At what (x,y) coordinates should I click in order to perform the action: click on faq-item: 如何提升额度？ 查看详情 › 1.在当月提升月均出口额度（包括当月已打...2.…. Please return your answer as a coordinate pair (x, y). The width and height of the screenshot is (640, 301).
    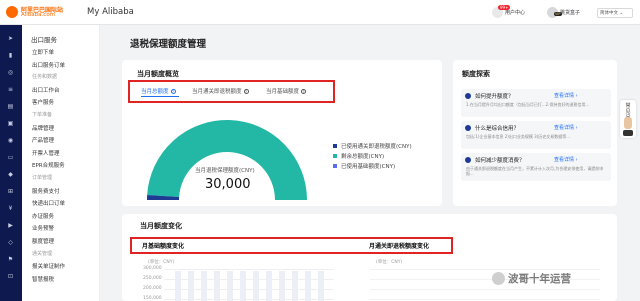
    Looking at the image, I should click on (536, 103).